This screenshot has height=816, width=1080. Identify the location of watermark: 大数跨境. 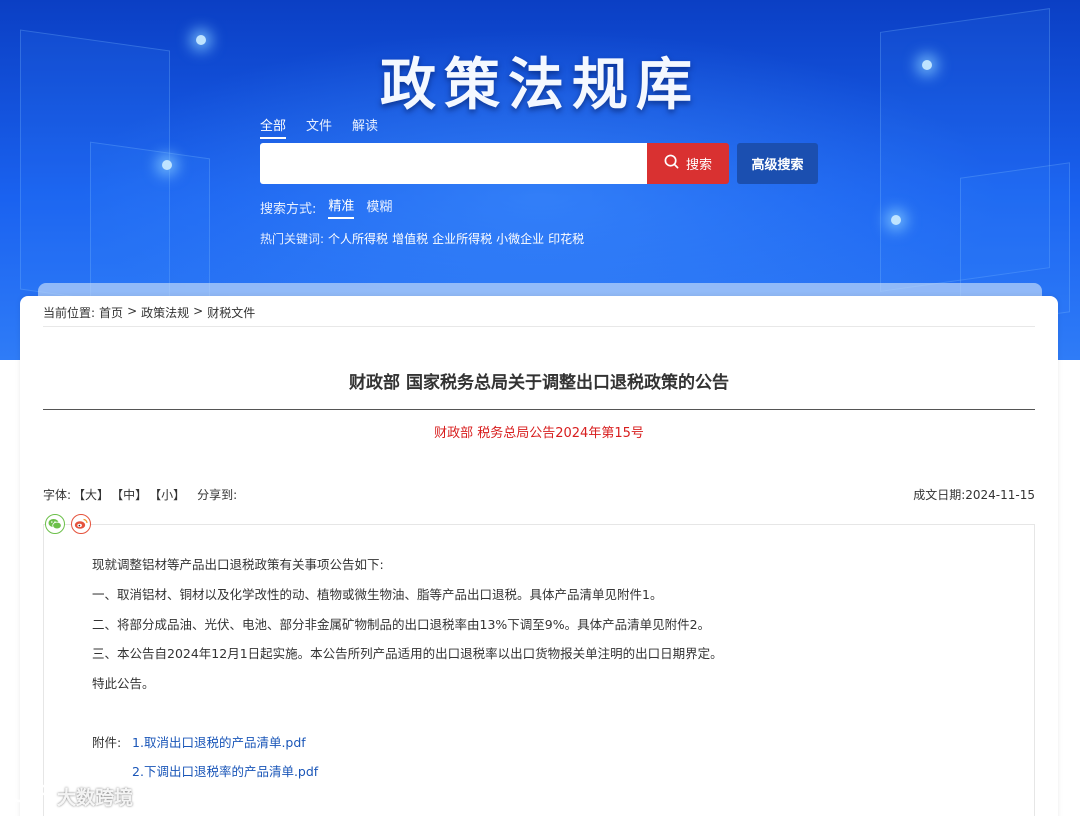
(71, 796).